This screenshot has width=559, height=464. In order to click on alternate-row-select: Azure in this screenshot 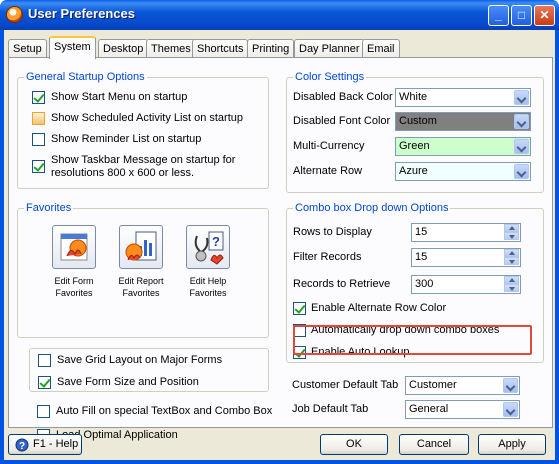, I will do `click(463, 171)`.